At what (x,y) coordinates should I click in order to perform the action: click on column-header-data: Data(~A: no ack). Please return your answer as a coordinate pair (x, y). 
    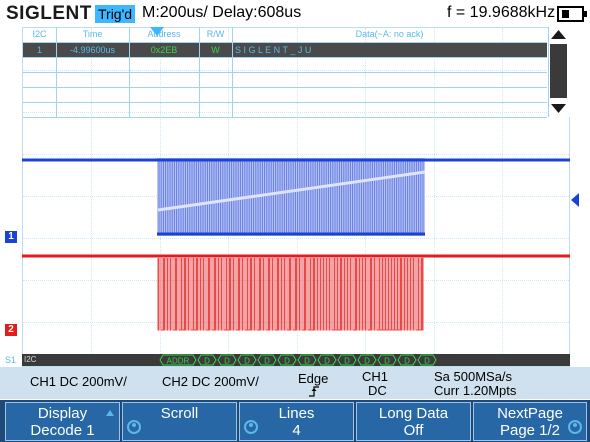
    Looking at the image, I should click on (389, 34).